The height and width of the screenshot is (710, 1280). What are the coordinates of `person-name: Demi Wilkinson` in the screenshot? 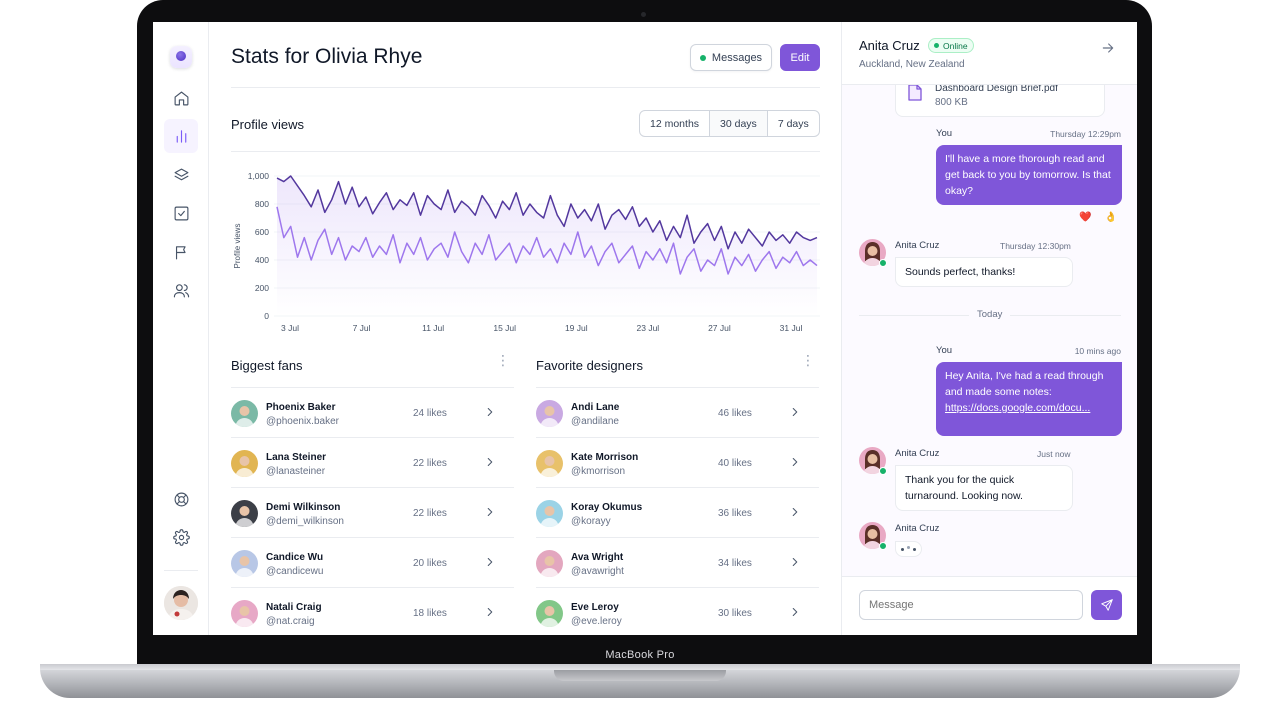 It's located at (303, 507).